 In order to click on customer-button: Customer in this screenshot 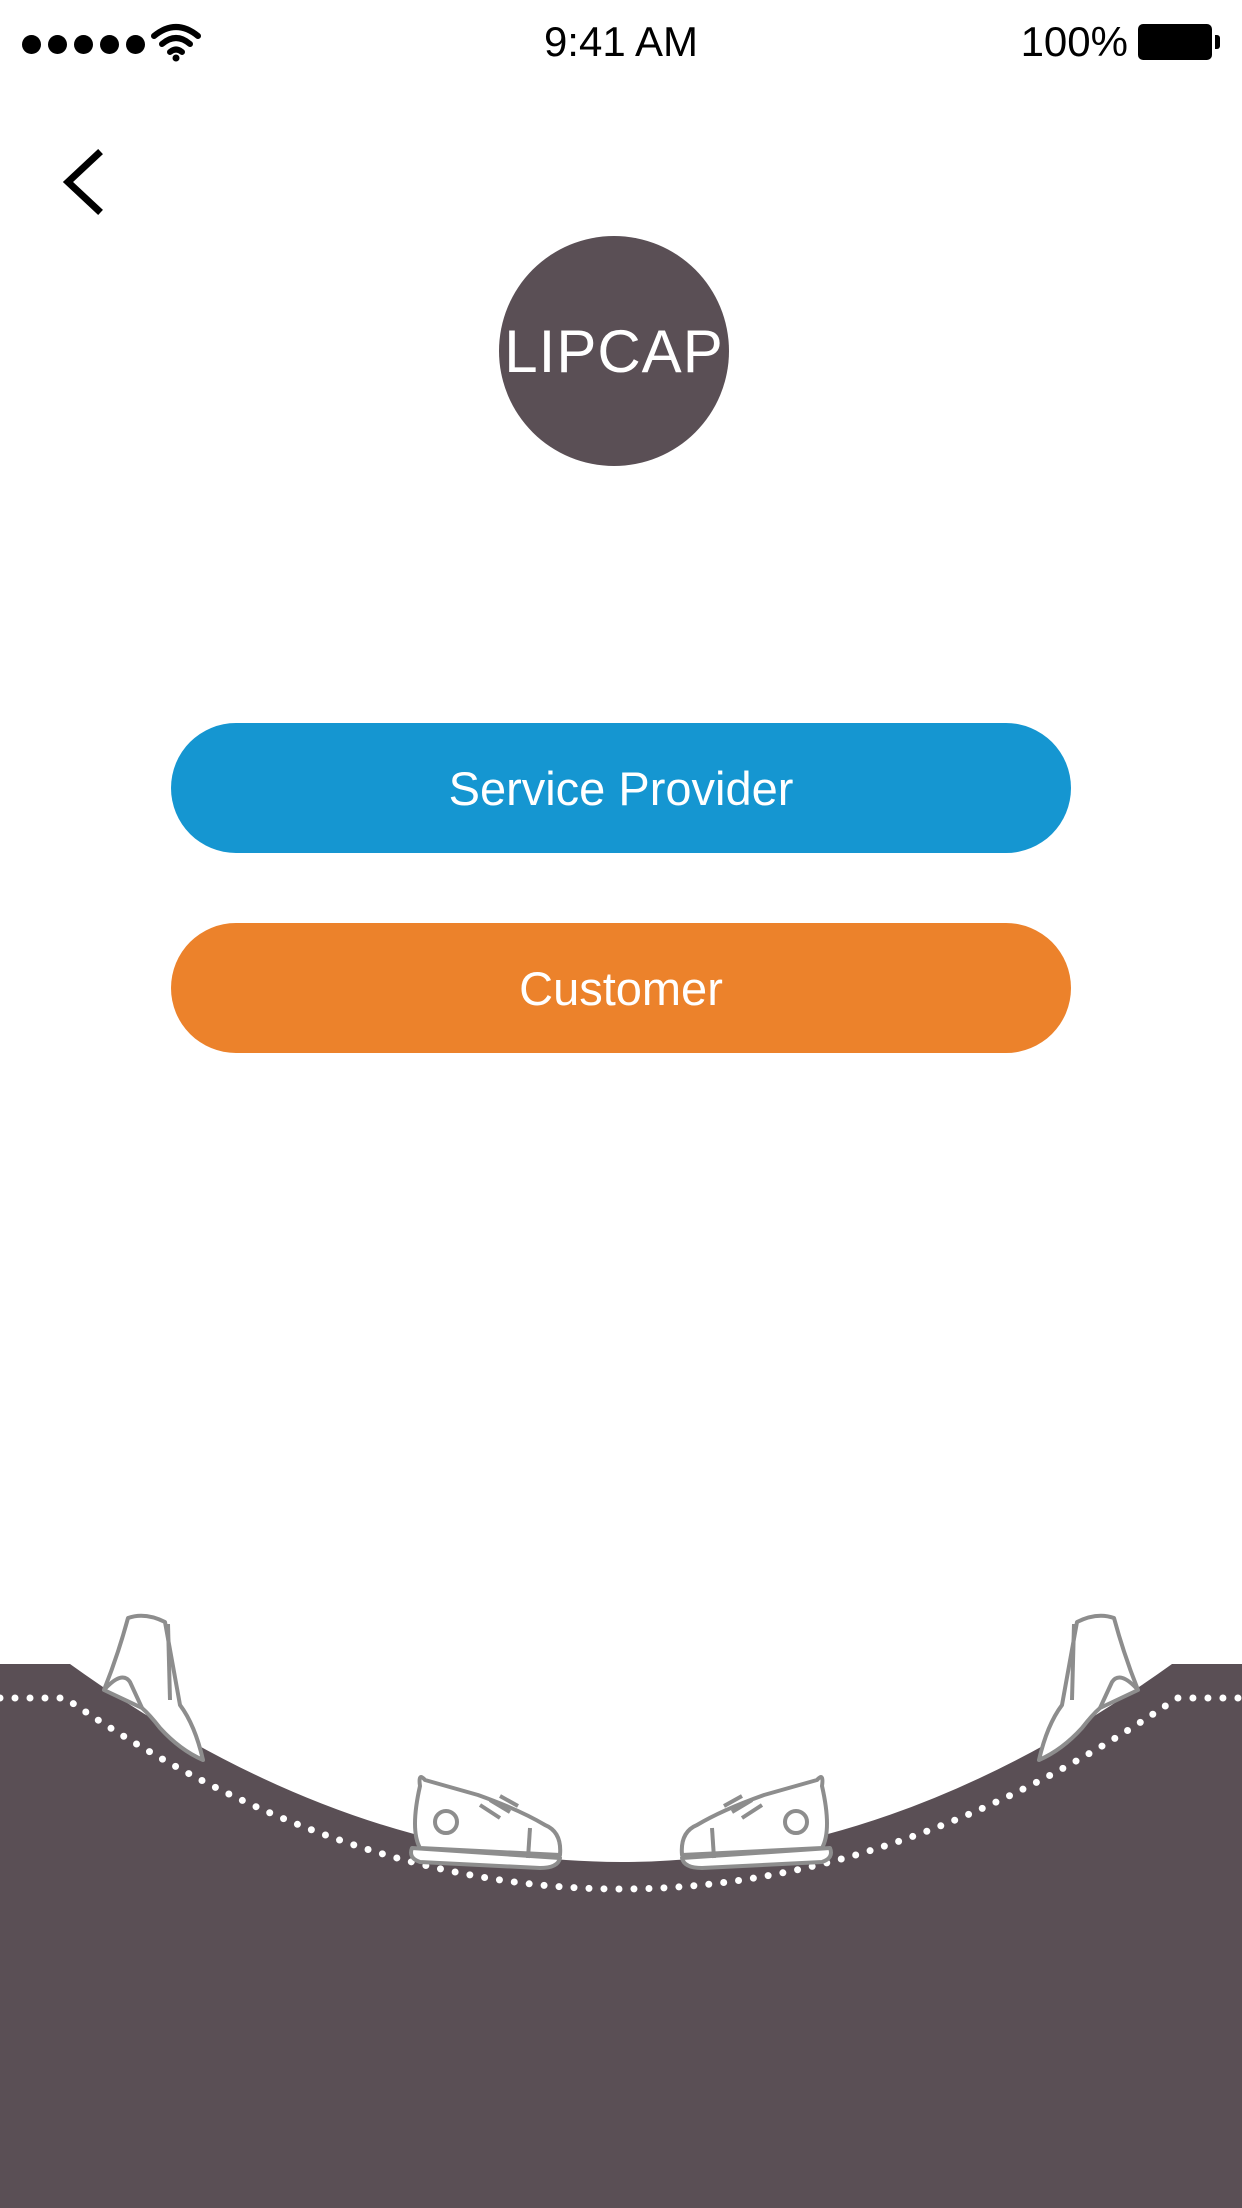, I will do `click(621, 988)`.